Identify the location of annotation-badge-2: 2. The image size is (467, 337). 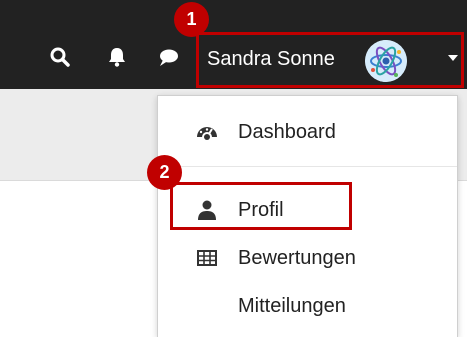
(164, 172).